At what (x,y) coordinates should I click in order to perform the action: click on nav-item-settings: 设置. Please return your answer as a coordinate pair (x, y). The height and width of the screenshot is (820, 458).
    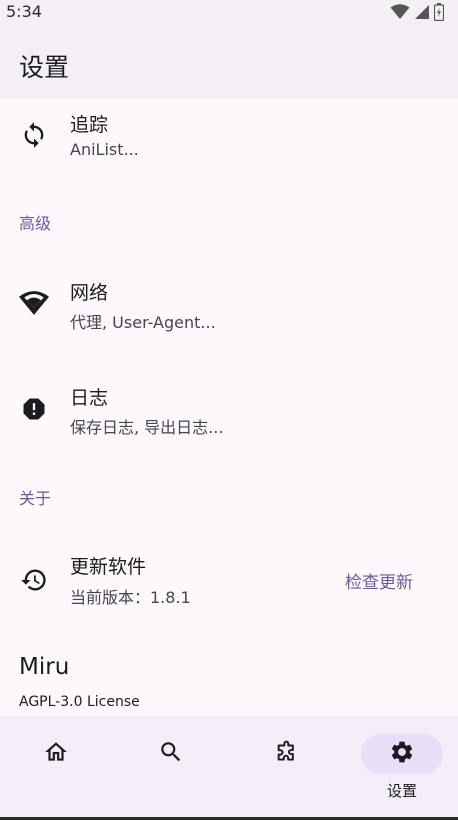
    Looking at the image, I should click on (402, 769).